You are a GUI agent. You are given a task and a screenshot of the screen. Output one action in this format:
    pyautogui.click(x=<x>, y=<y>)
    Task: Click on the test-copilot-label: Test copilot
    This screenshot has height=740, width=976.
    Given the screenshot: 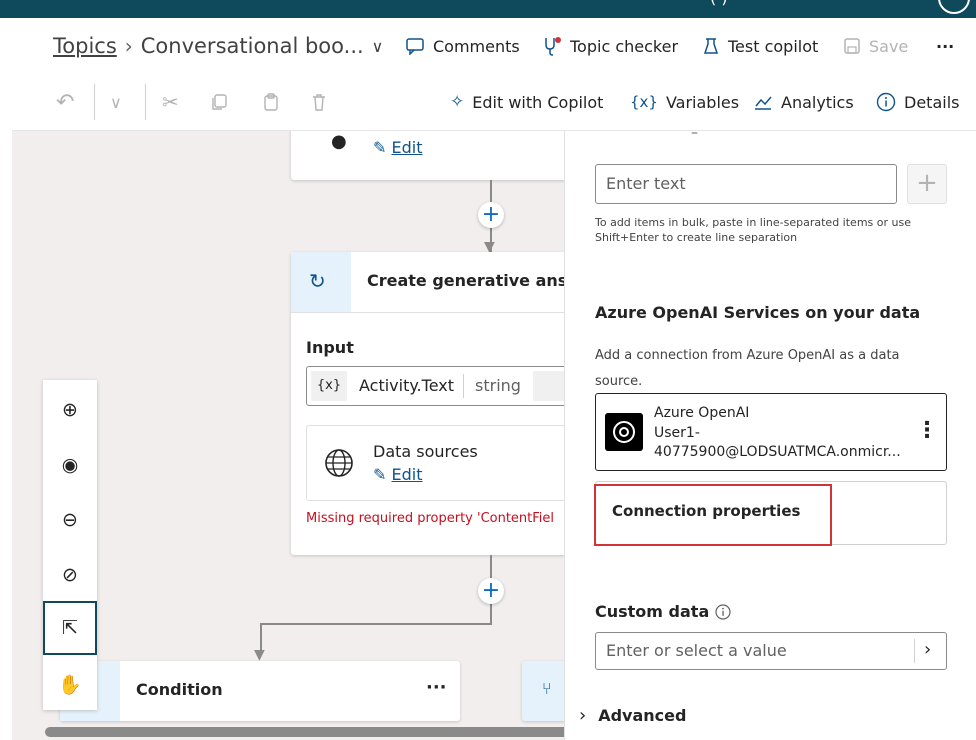 What is the action you would take?
    pyautogui.click(x=773, y=46)
    